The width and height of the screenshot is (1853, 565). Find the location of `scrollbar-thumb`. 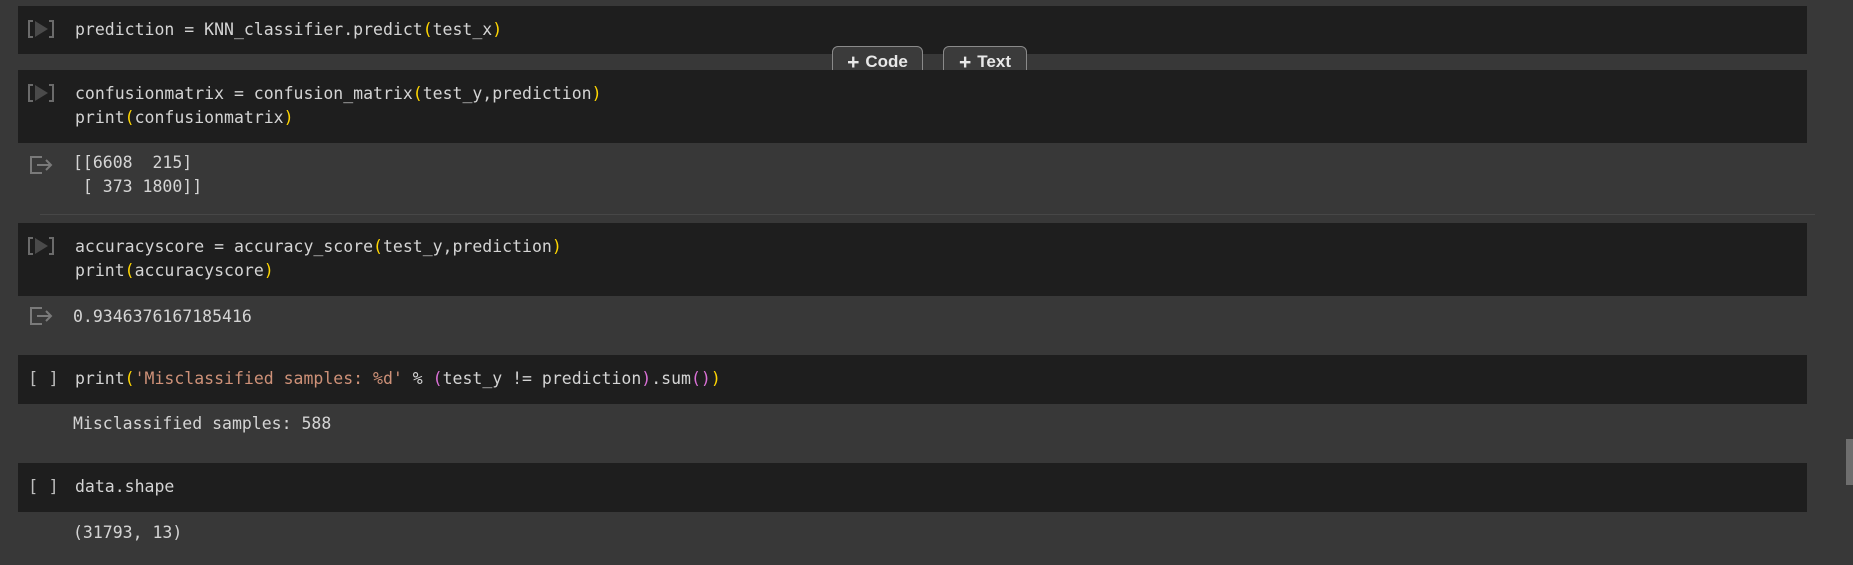

scrollbar-thumb is located at coordinates (1849, 462).